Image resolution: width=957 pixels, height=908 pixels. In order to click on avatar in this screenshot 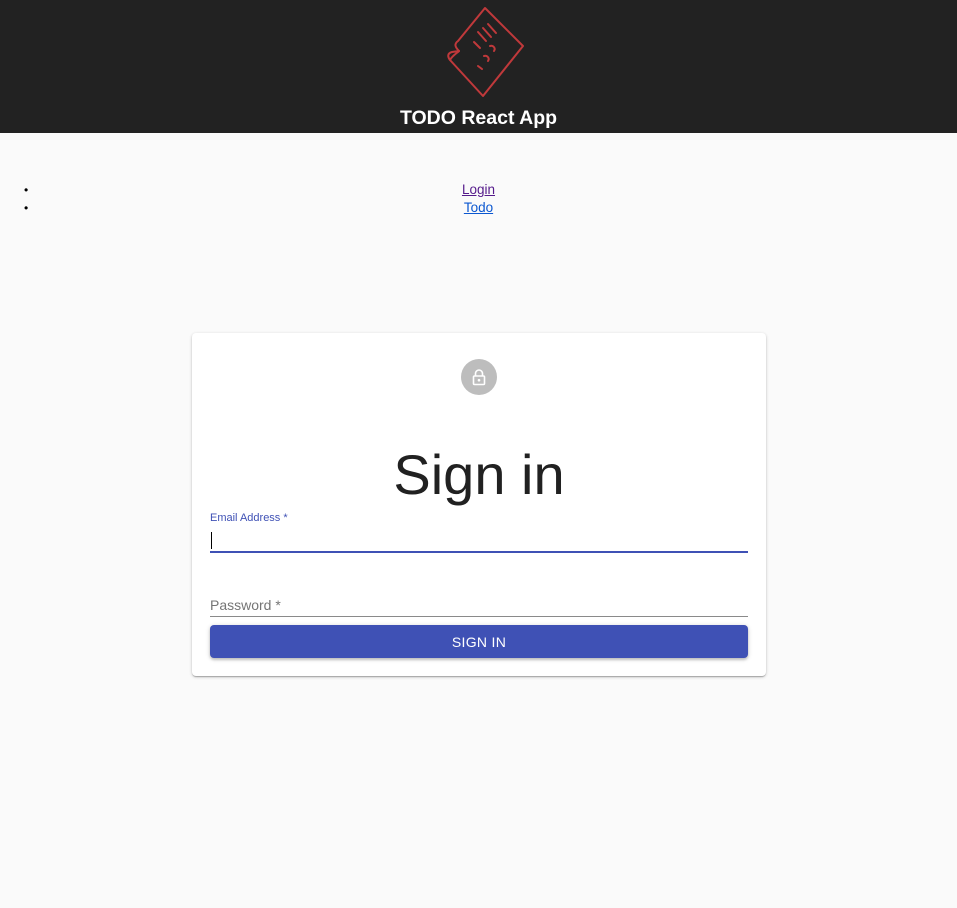, I will do `click(479, 377)`.